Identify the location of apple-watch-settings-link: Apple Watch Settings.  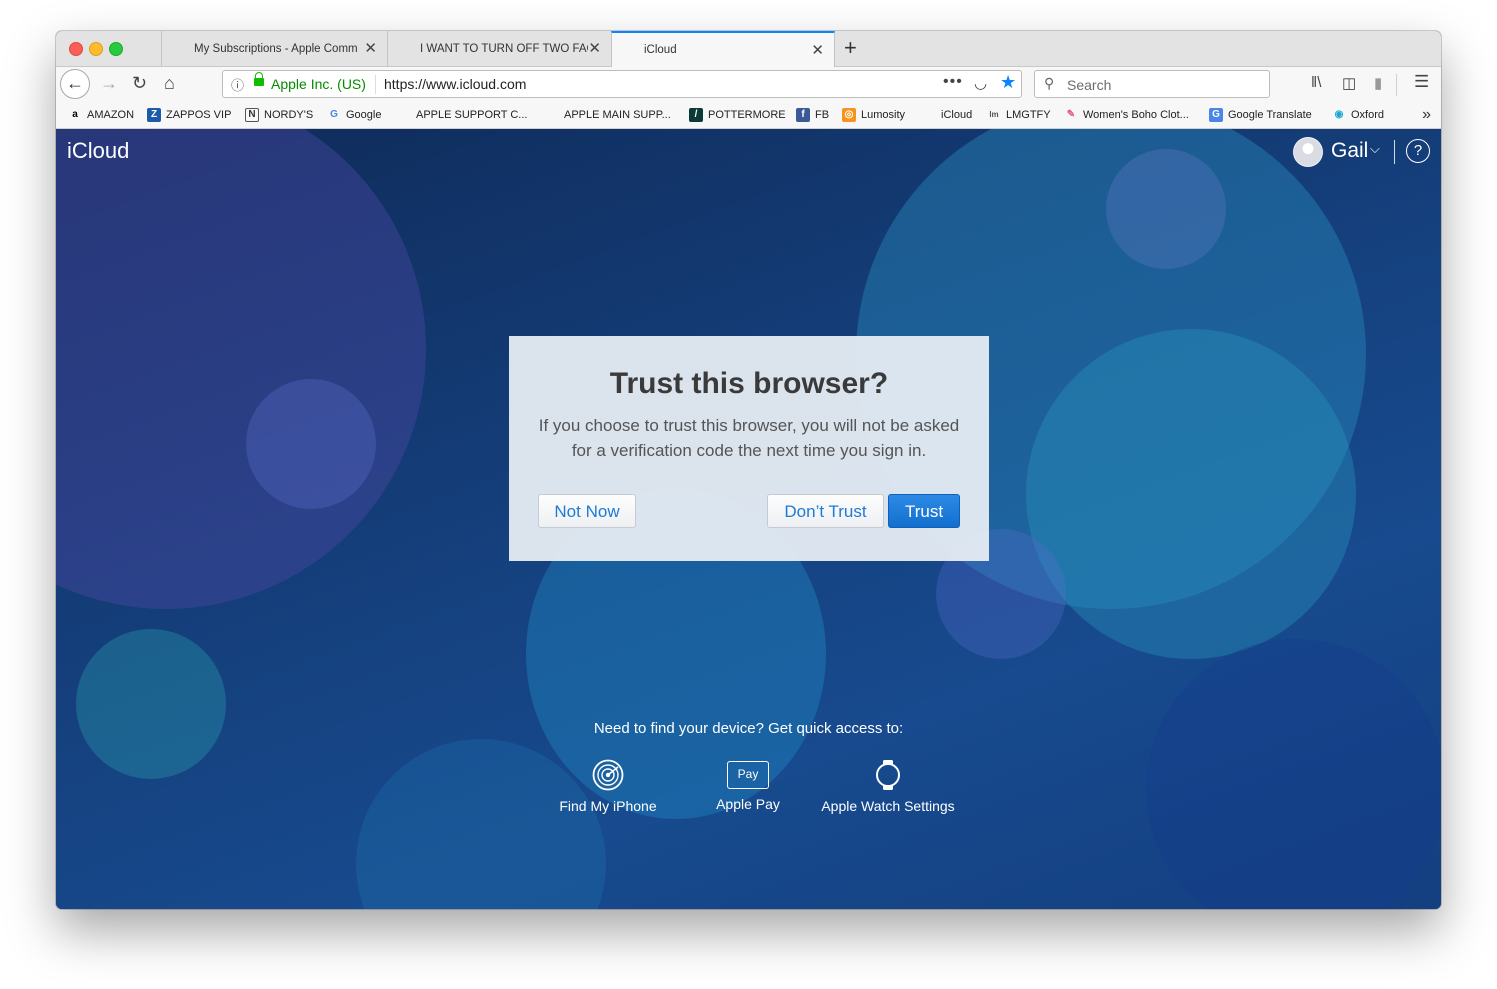
(888, 786).